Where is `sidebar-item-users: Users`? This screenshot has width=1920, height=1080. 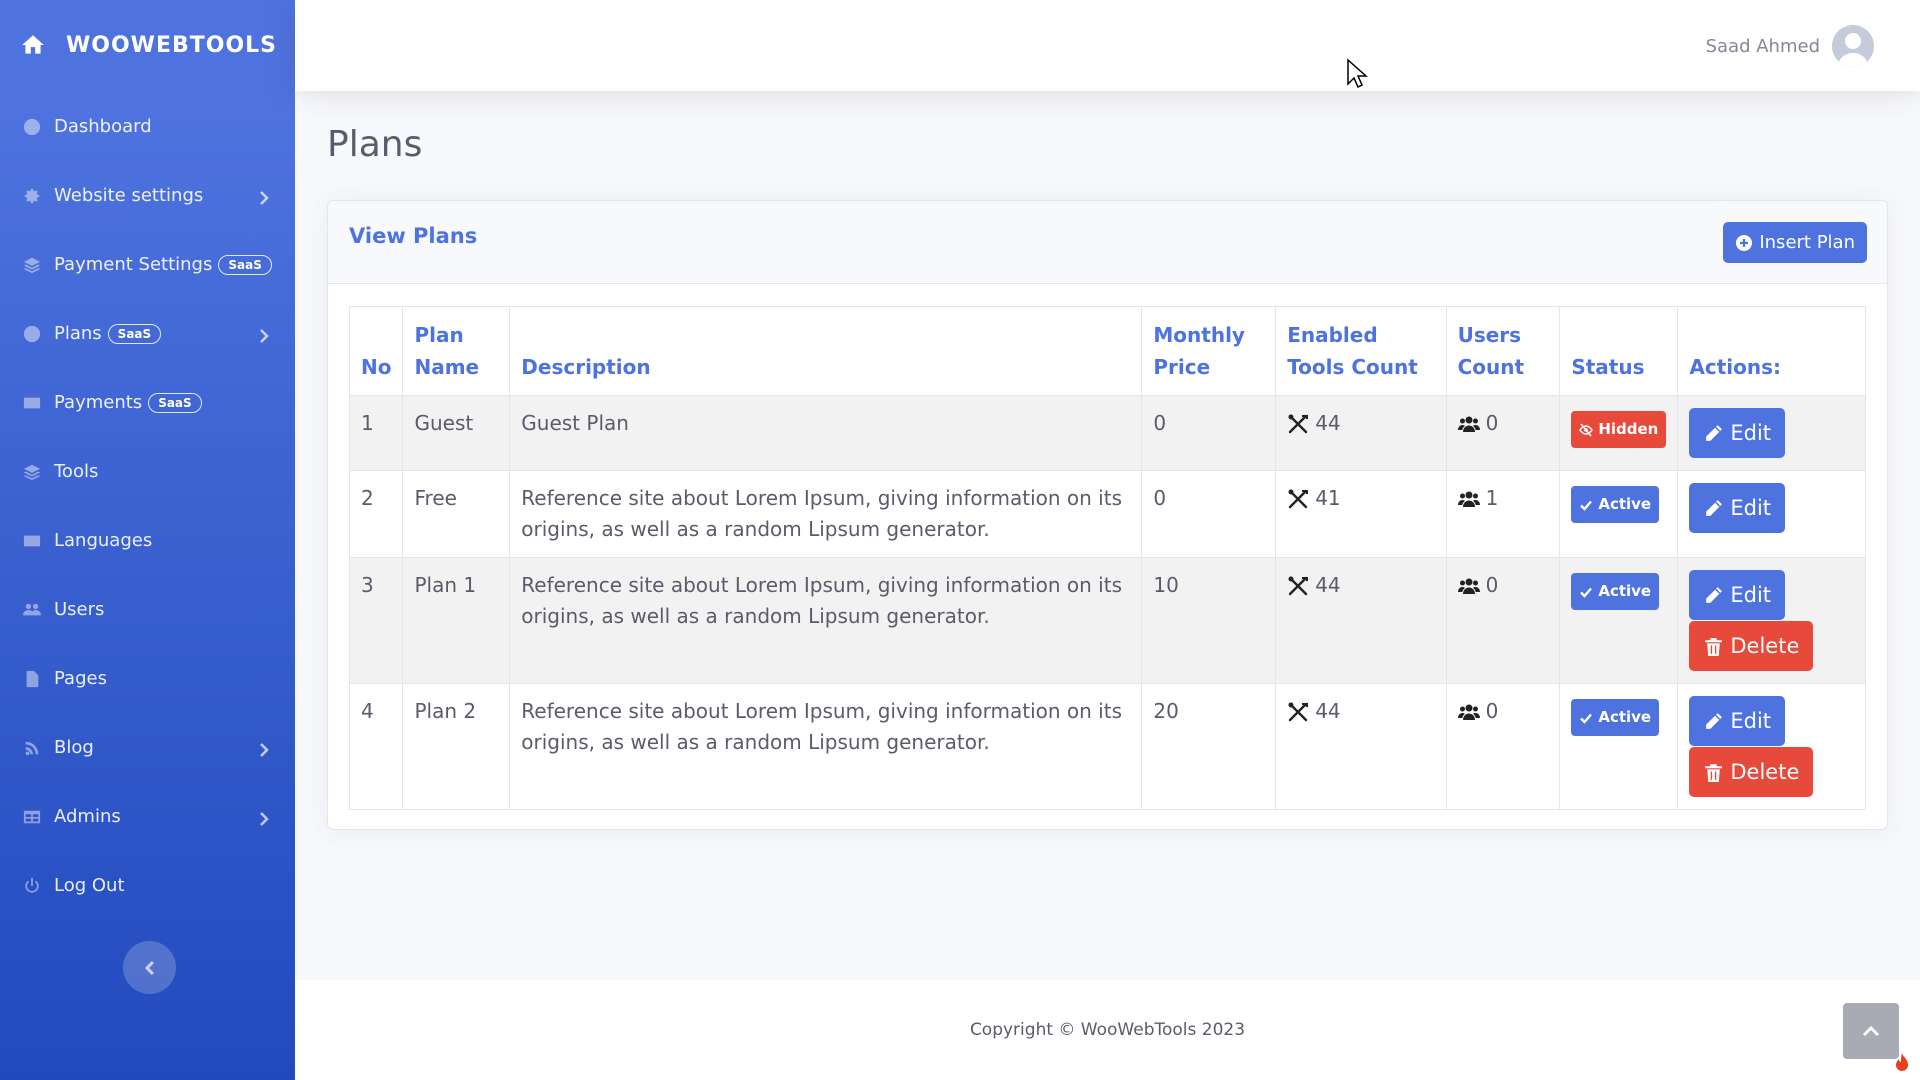 sidebar-item-users: Users is located at coordinates (147, 609).